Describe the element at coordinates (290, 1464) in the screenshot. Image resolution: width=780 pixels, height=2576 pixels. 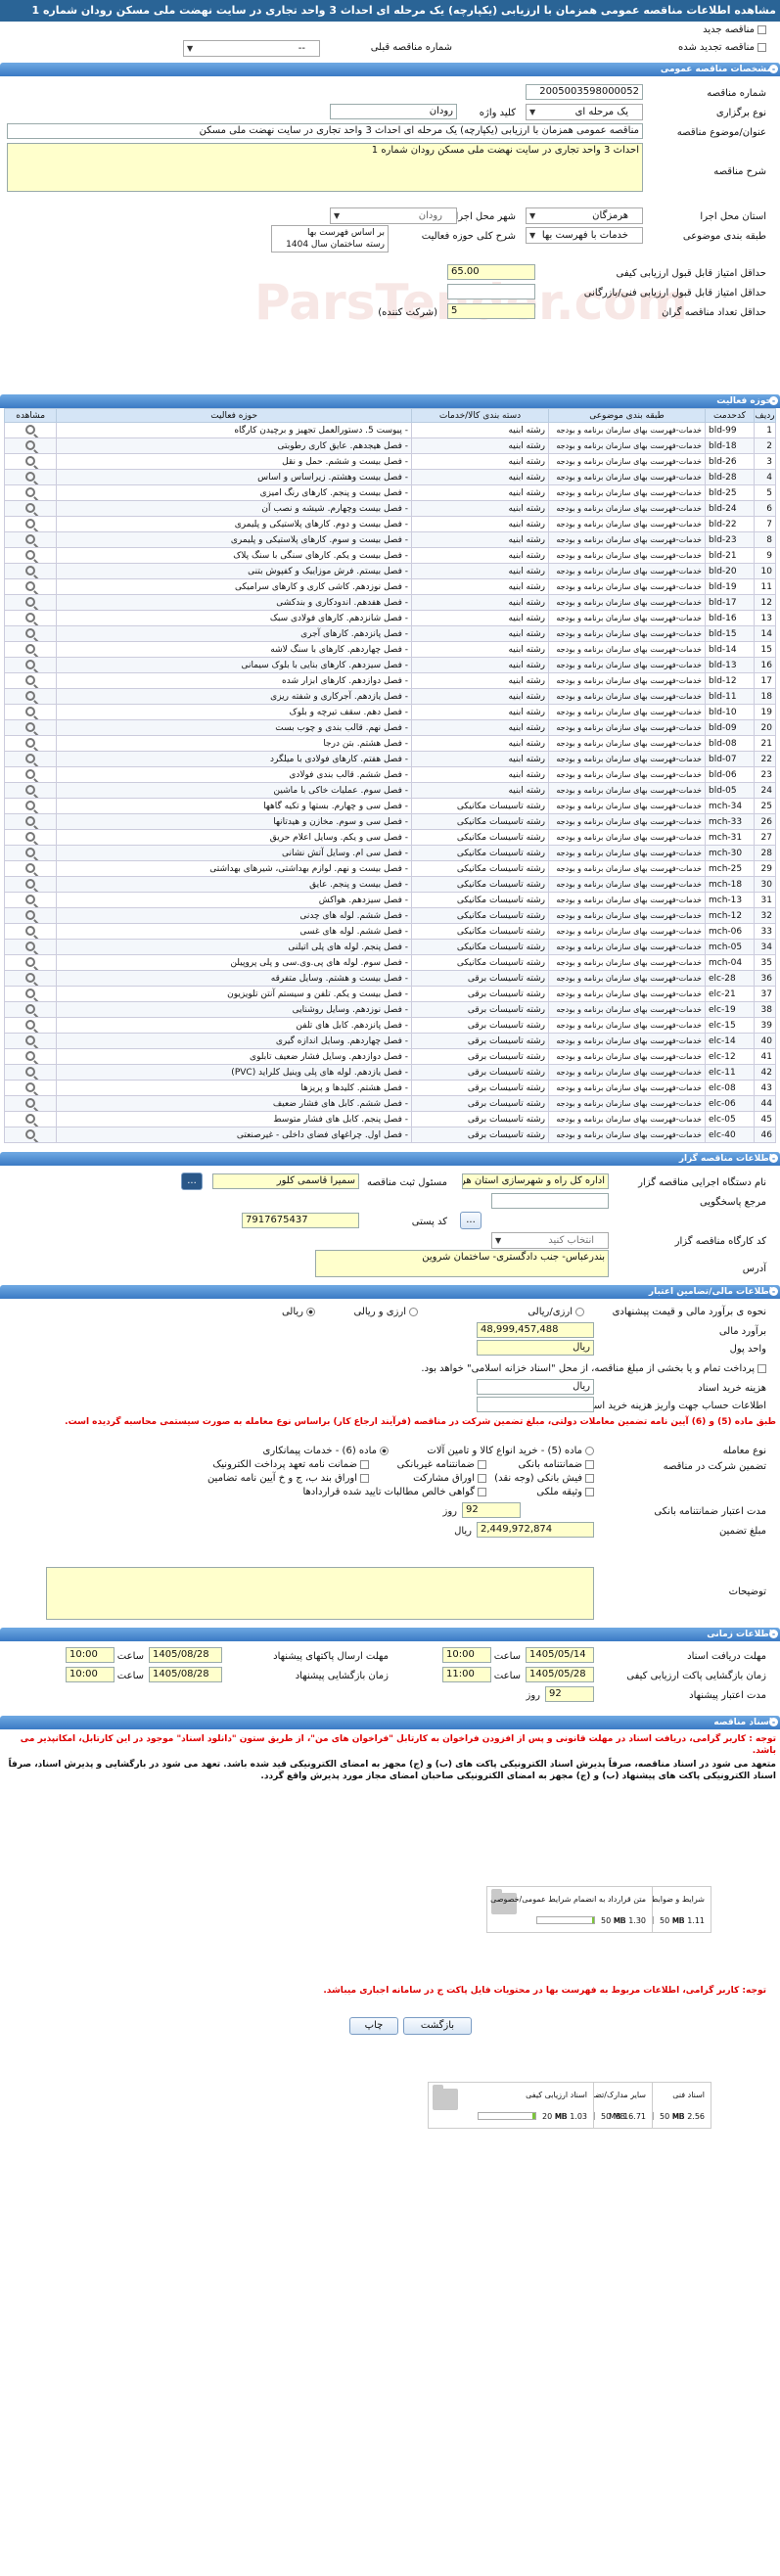
I see `guarantee-opt: ضمانت نامه تعهد پرداخت الکترونیک` at that location.